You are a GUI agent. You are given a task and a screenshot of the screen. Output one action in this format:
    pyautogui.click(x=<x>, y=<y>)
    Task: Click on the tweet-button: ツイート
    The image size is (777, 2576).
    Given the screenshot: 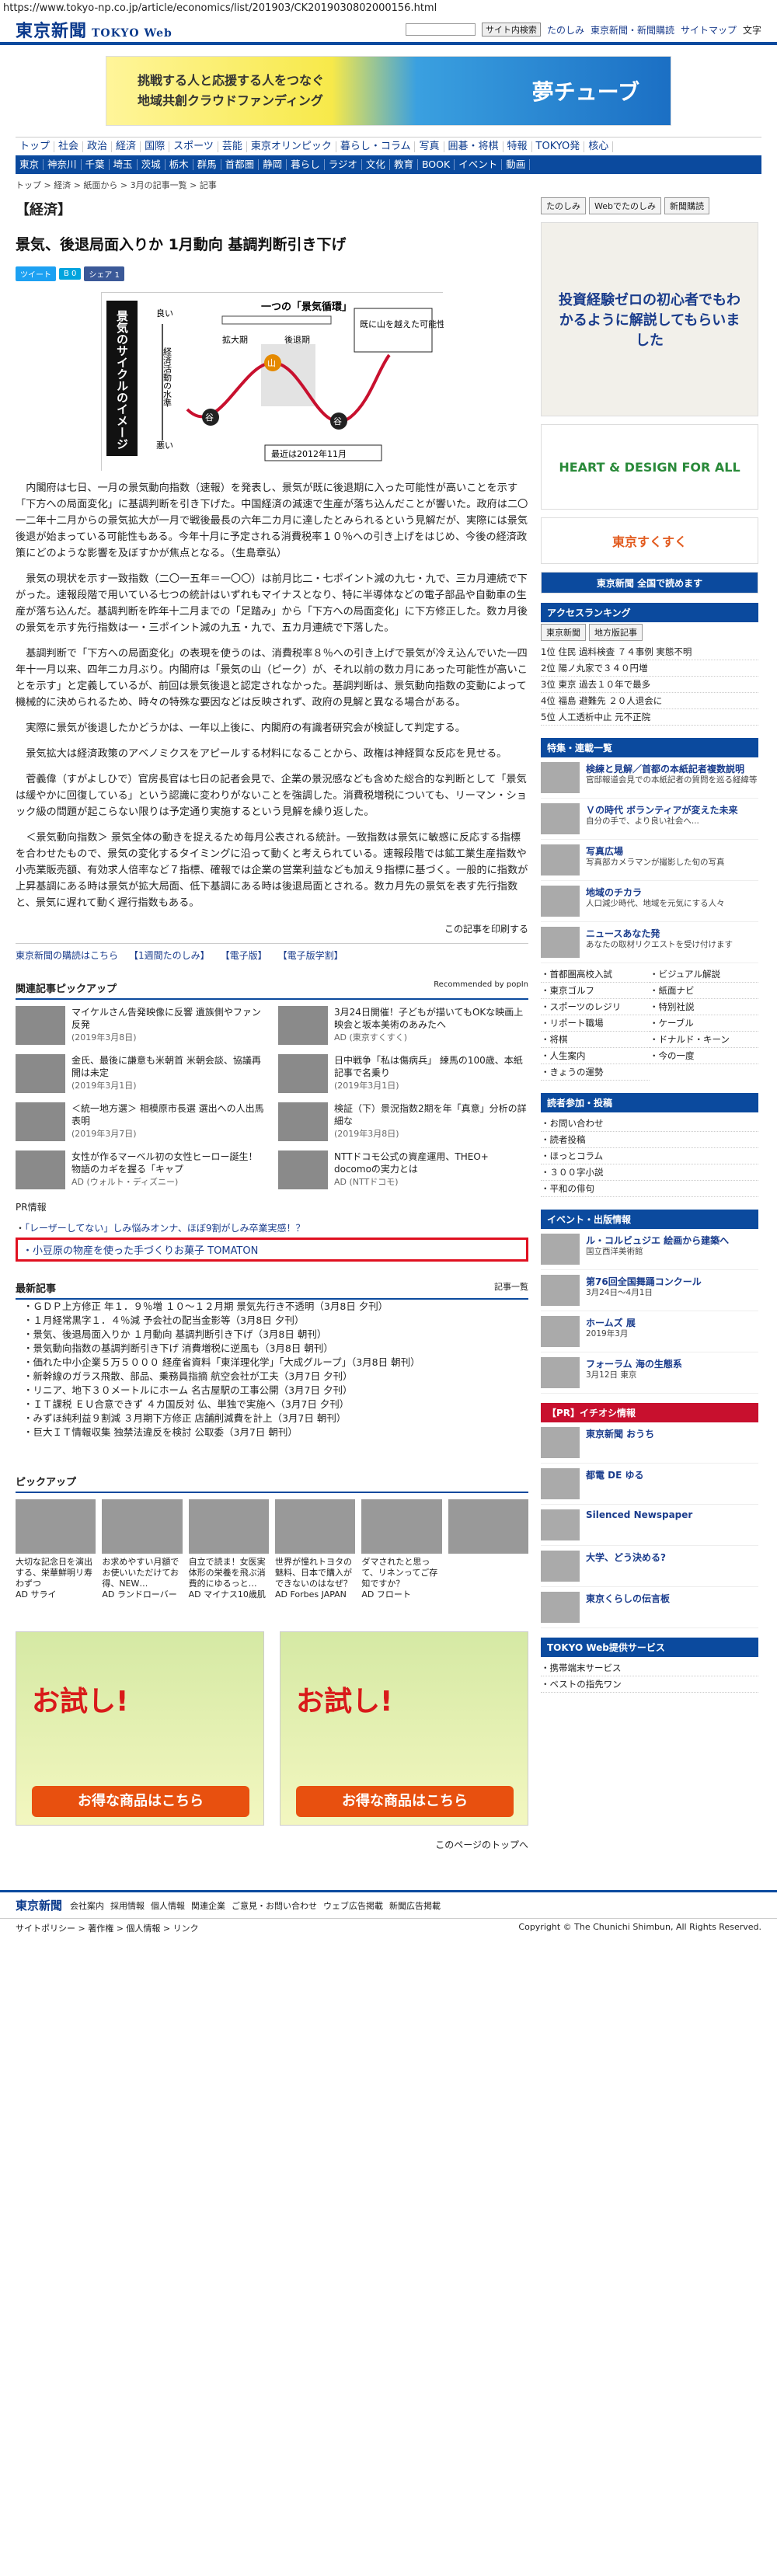 What is the action you would take?
    pyautogui.click(x=36, y=273)
    